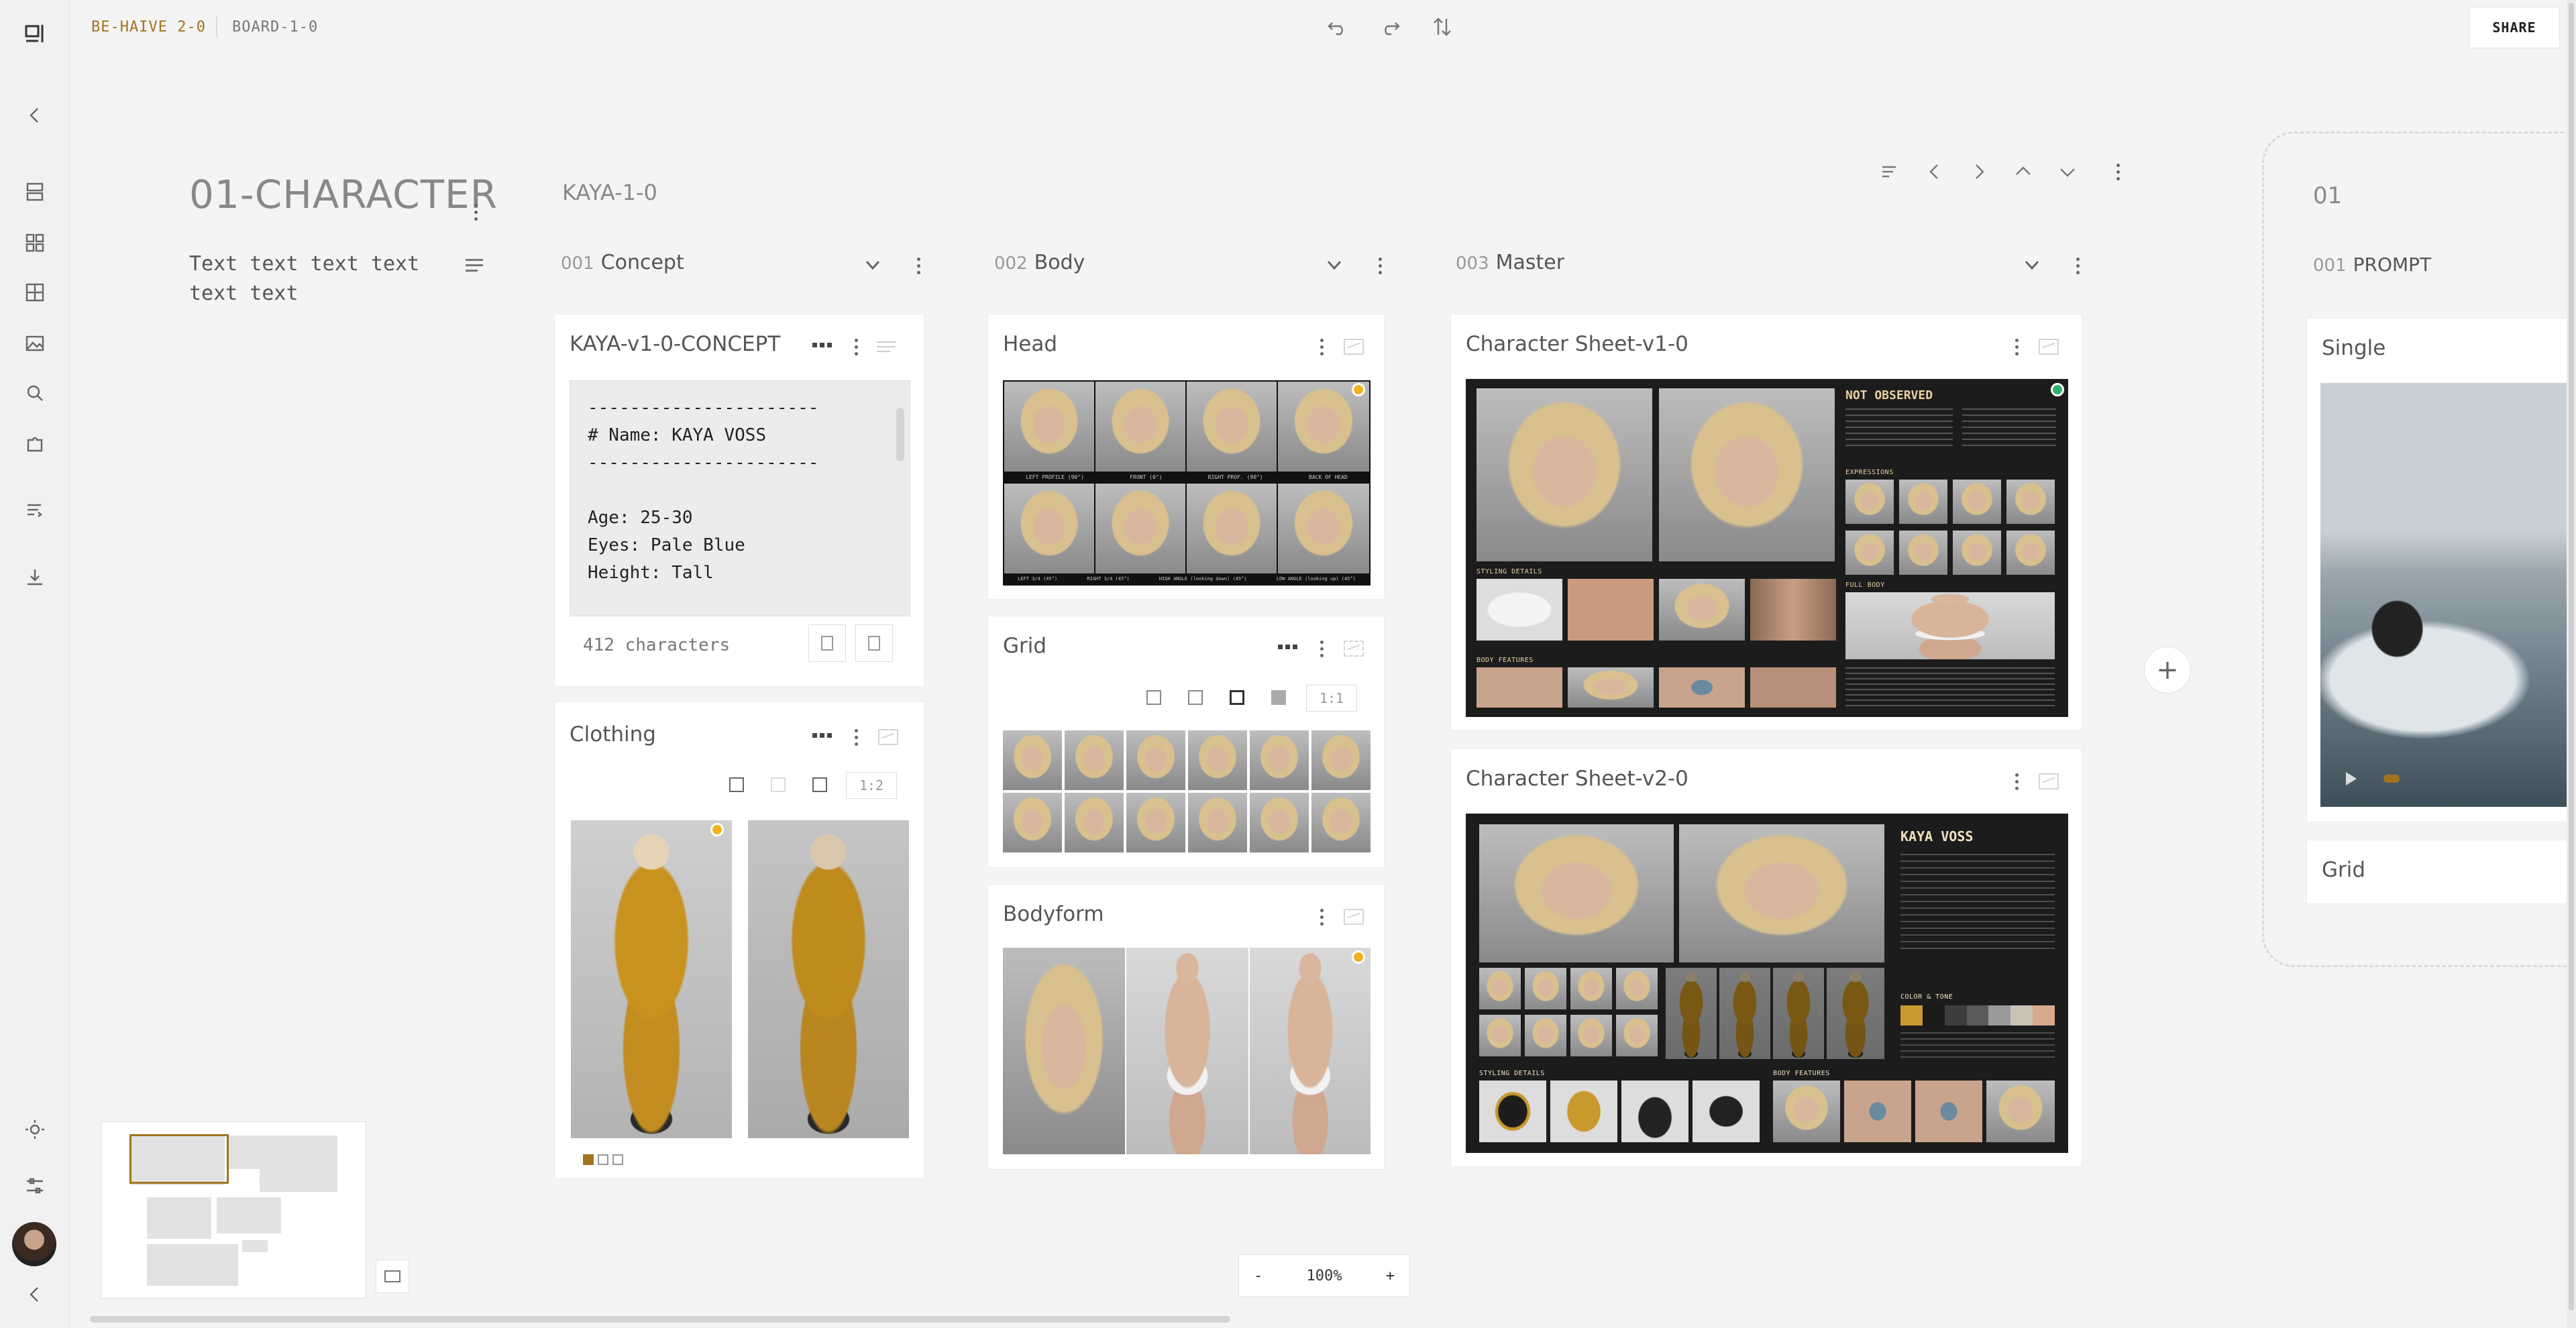  What do you see at coordinates (1331, 699) in the screenshot?
I see `aspect-ratio-button: 1:1` at bounding box center [1331, 699].